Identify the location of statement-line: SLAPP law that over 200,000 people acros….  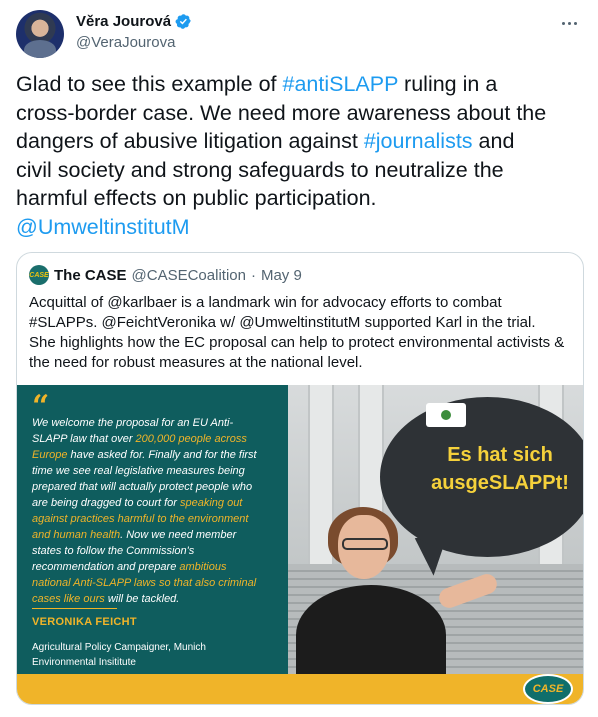
(157, 439).